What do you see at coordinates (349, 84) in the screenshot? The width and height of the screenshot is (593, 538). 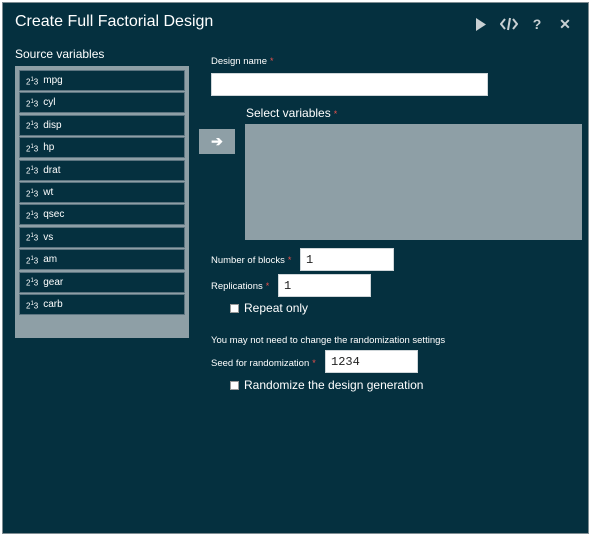 I see `design-name-input` at bounding box center [349, 84].